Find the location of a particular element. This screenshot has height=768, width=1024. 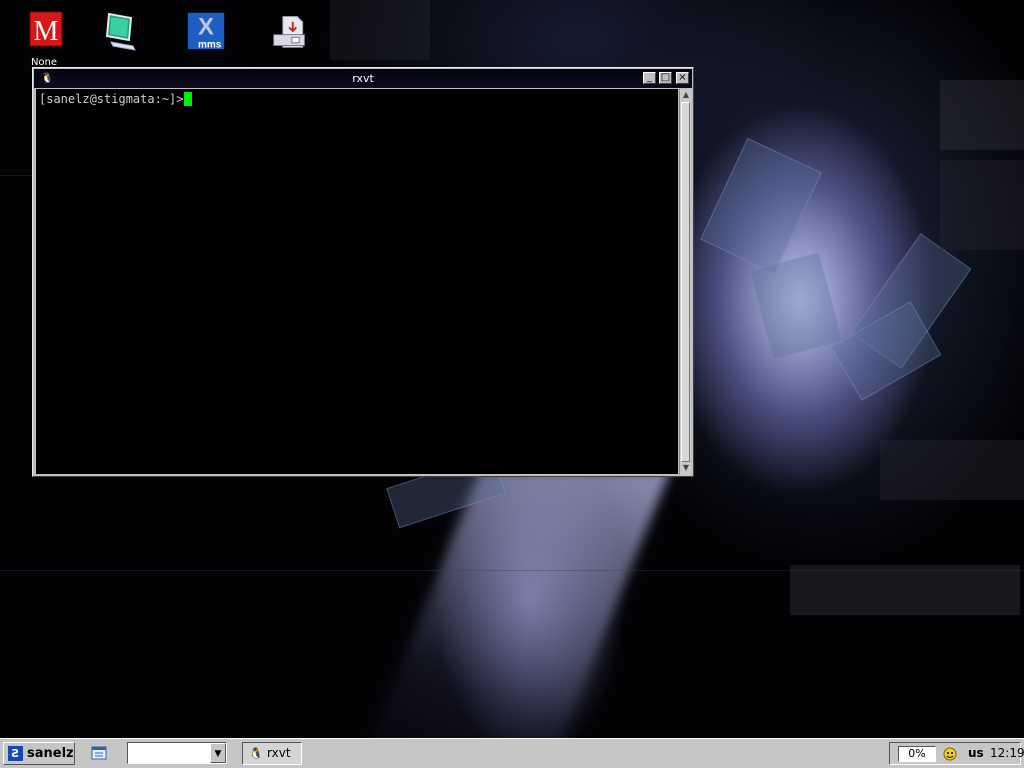

scrollbar-thumb is located at coordinates (685, 282).